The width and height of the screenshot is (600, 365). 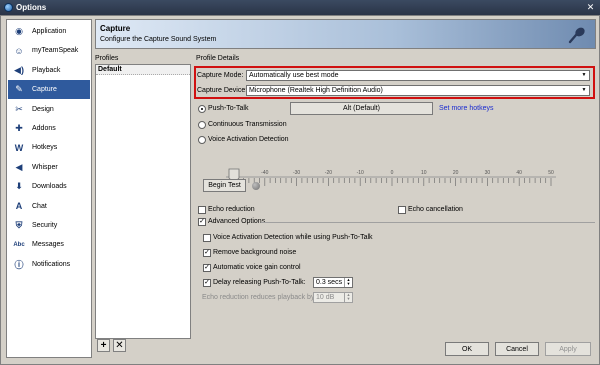 I want to click on profile-item-default: Default, so click(x=143, y=70).